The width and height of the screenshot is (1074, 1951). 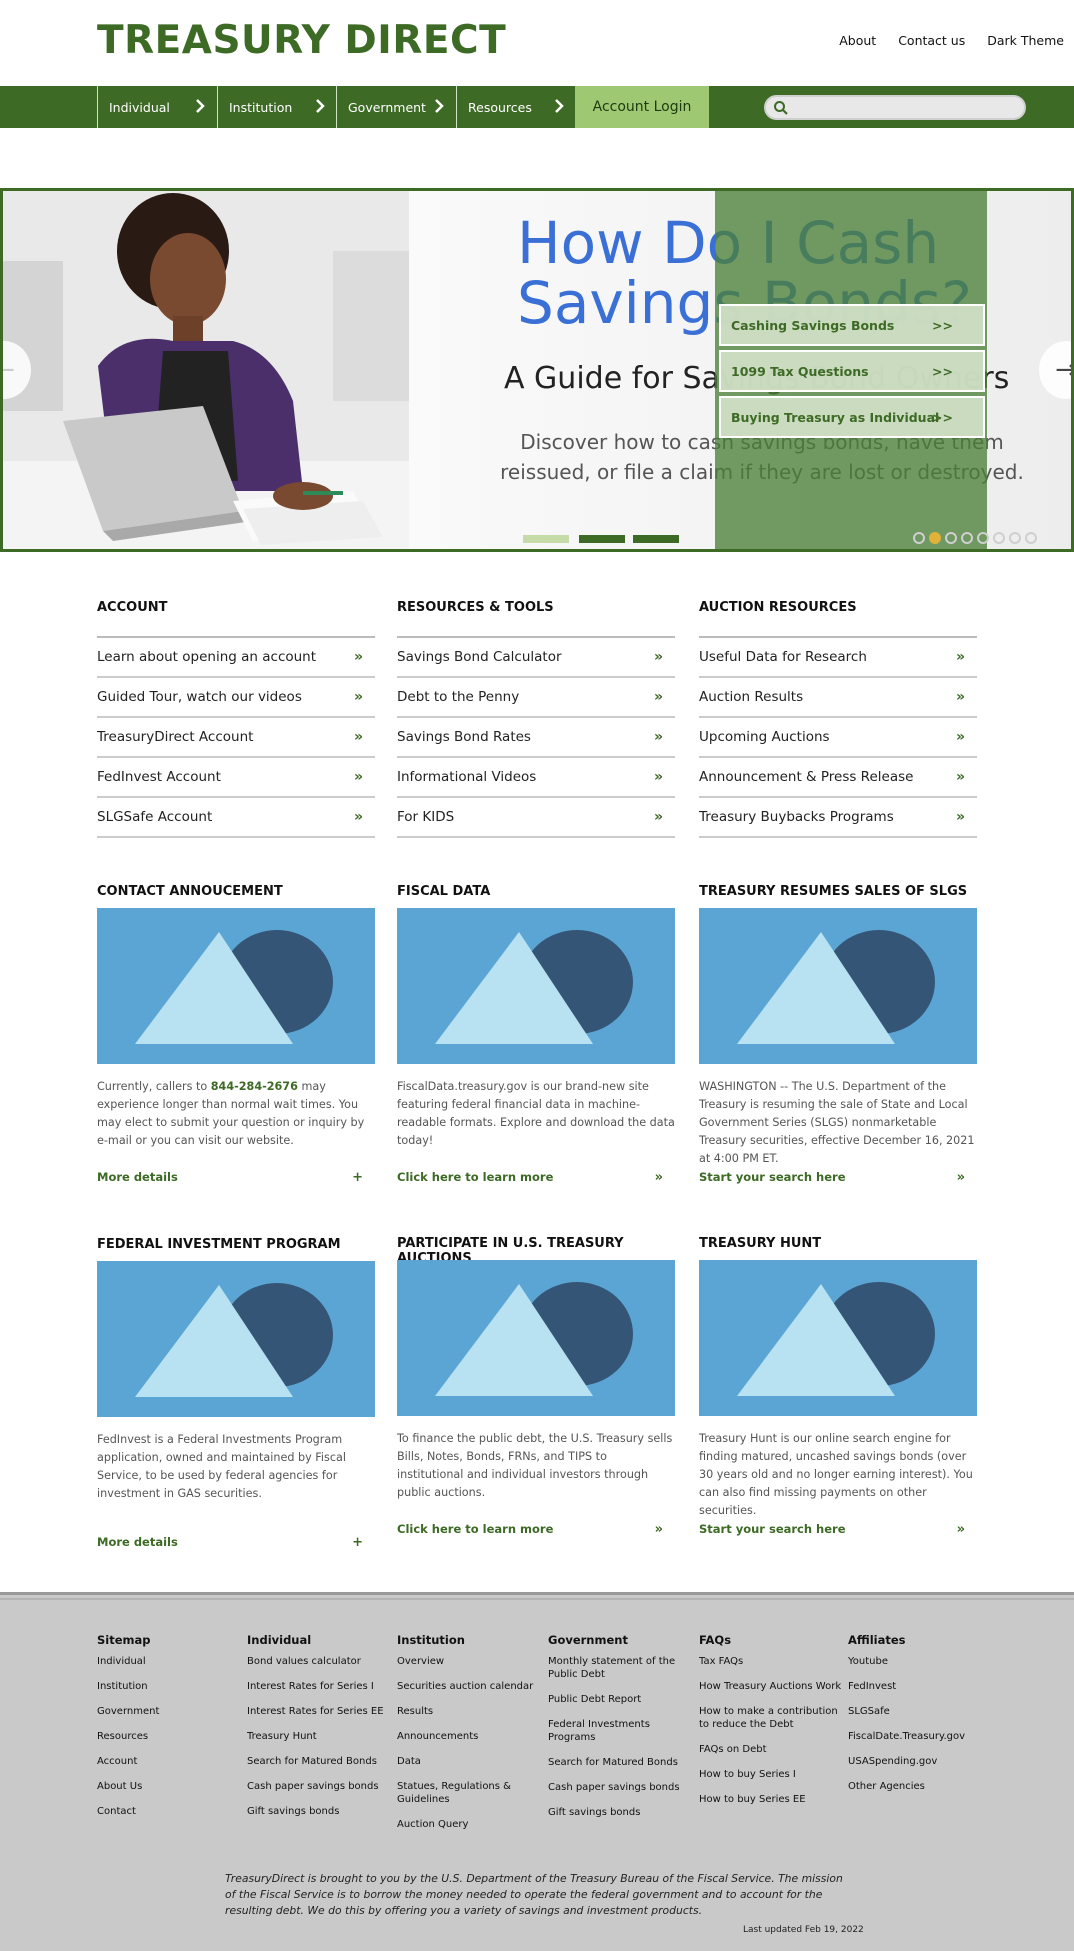 What do you see at coordinates (774, 1749) in the screenshot?
I see `footer-link: FAQs on Debt` at bounding box center [774, 1749].